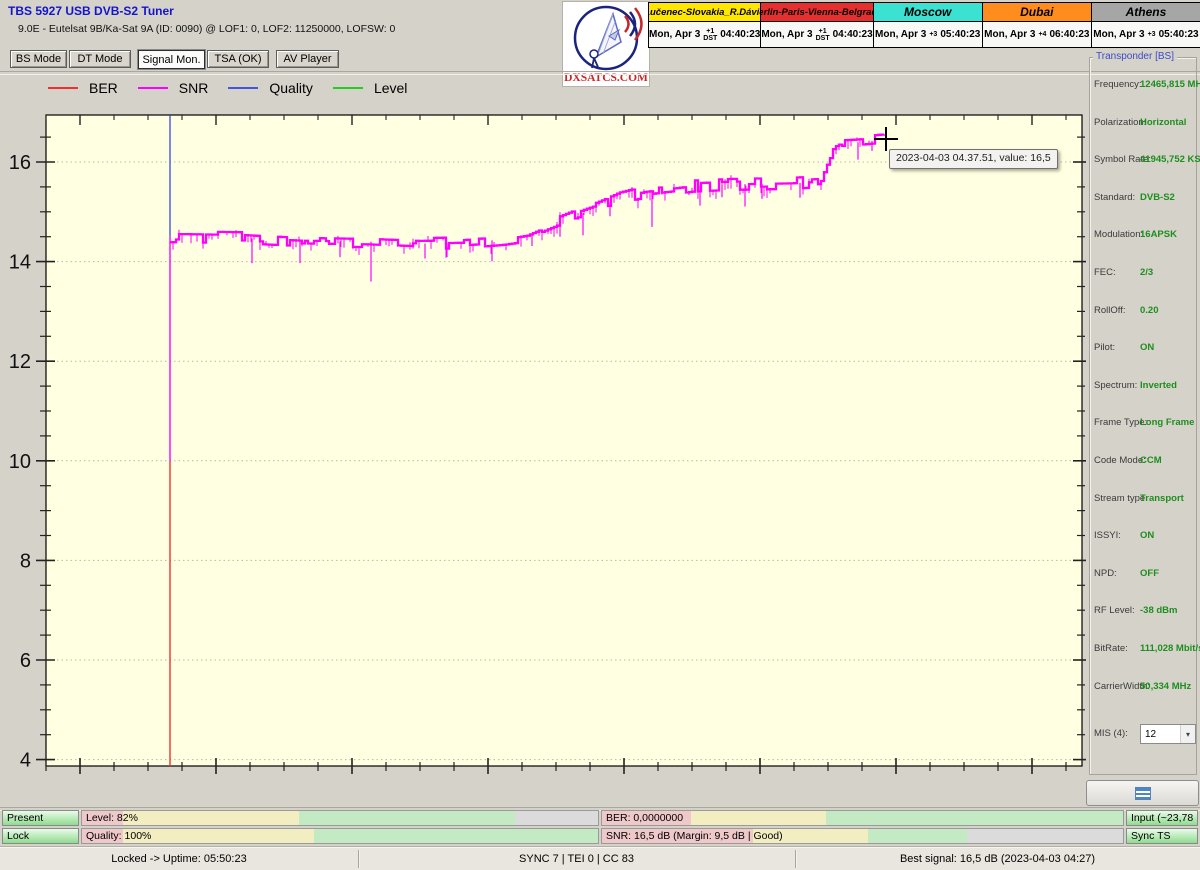 The width and height of the screenshot is (1200, 870). What do you see at coordinates (1170, 648) in the screenshot?
I see `field-value-bitrate: 111,028 Mbit/s` at bounding box center [1170, 648].